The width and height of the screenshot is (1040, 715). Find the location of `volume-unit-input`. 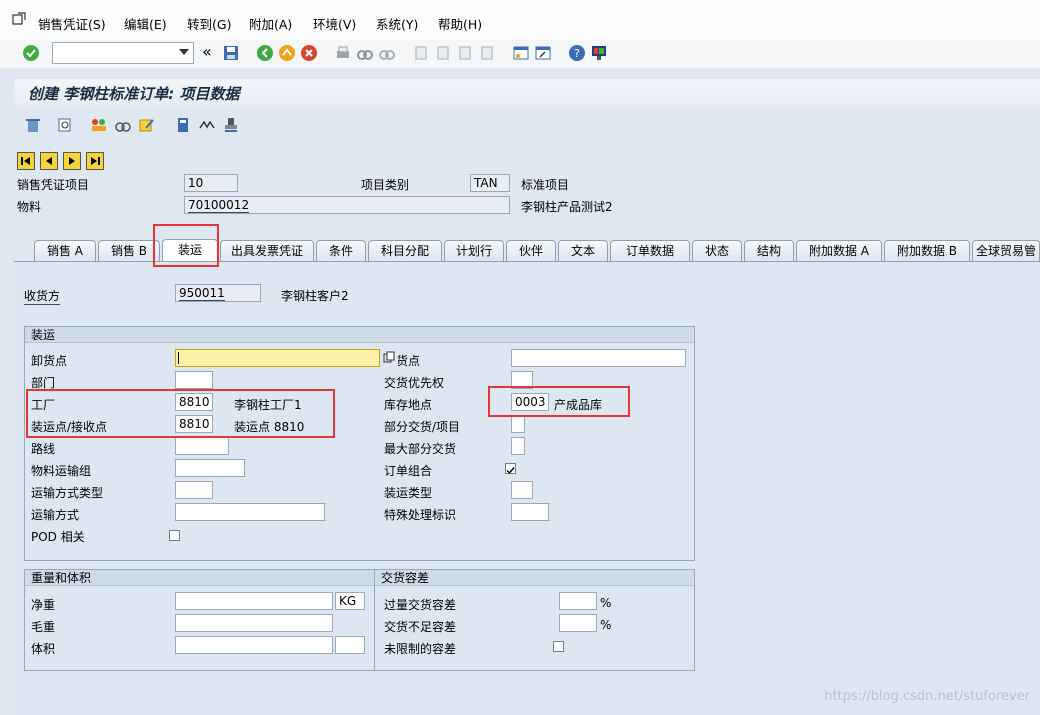

volume-unit-input is located at coordinates (350, 645).